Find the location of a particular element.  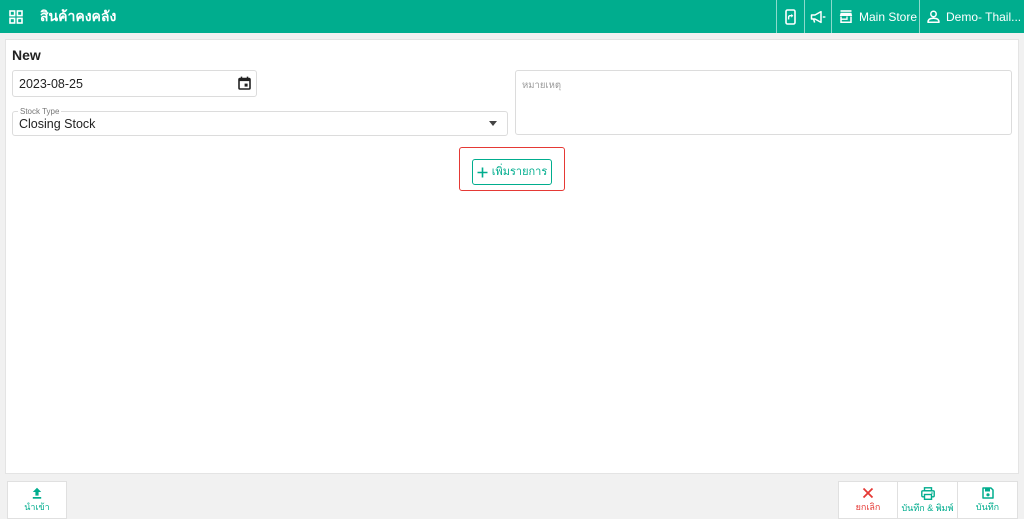

add-item-label: เพิ่มรายการ is located at coordinates (519, 171).